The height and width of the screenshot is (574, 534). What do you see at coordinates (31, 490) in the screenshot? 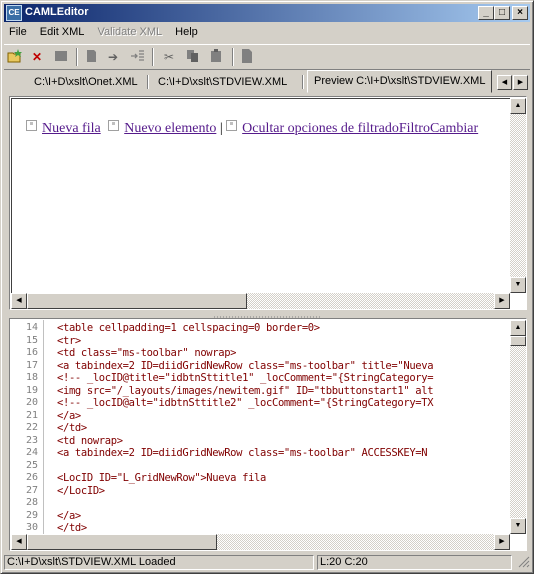
I see `line-number: 27` at bounding box center [31, 490].